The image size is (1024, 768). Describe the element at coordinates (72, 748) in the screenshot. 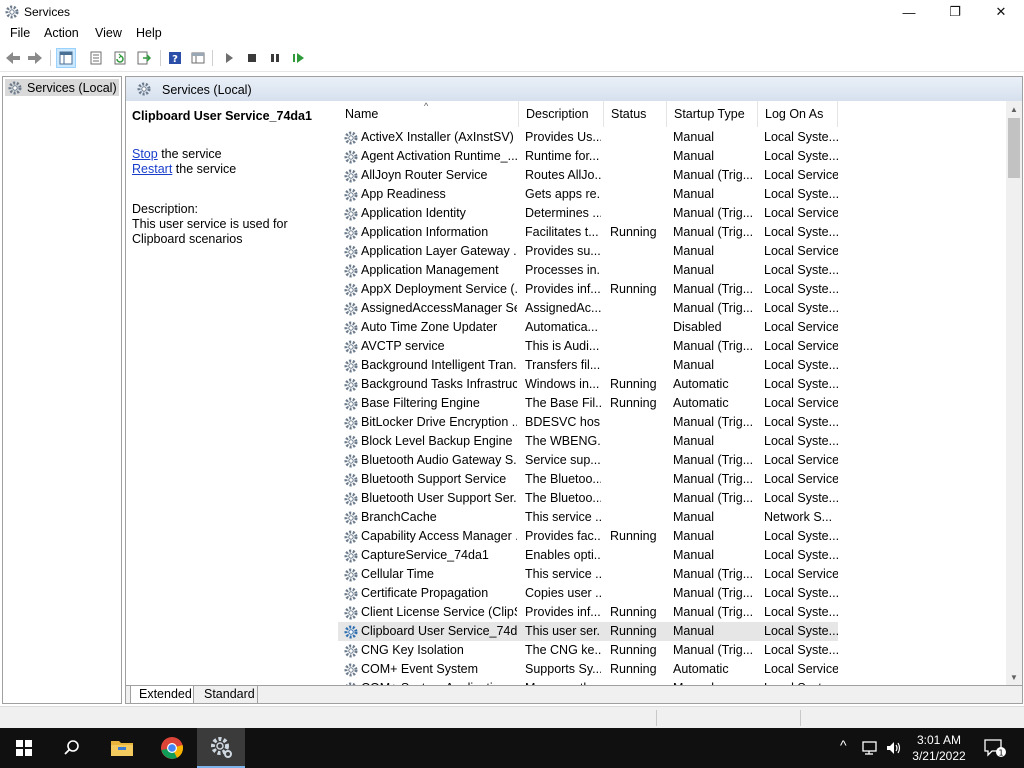

I see `search-icon` at that location.